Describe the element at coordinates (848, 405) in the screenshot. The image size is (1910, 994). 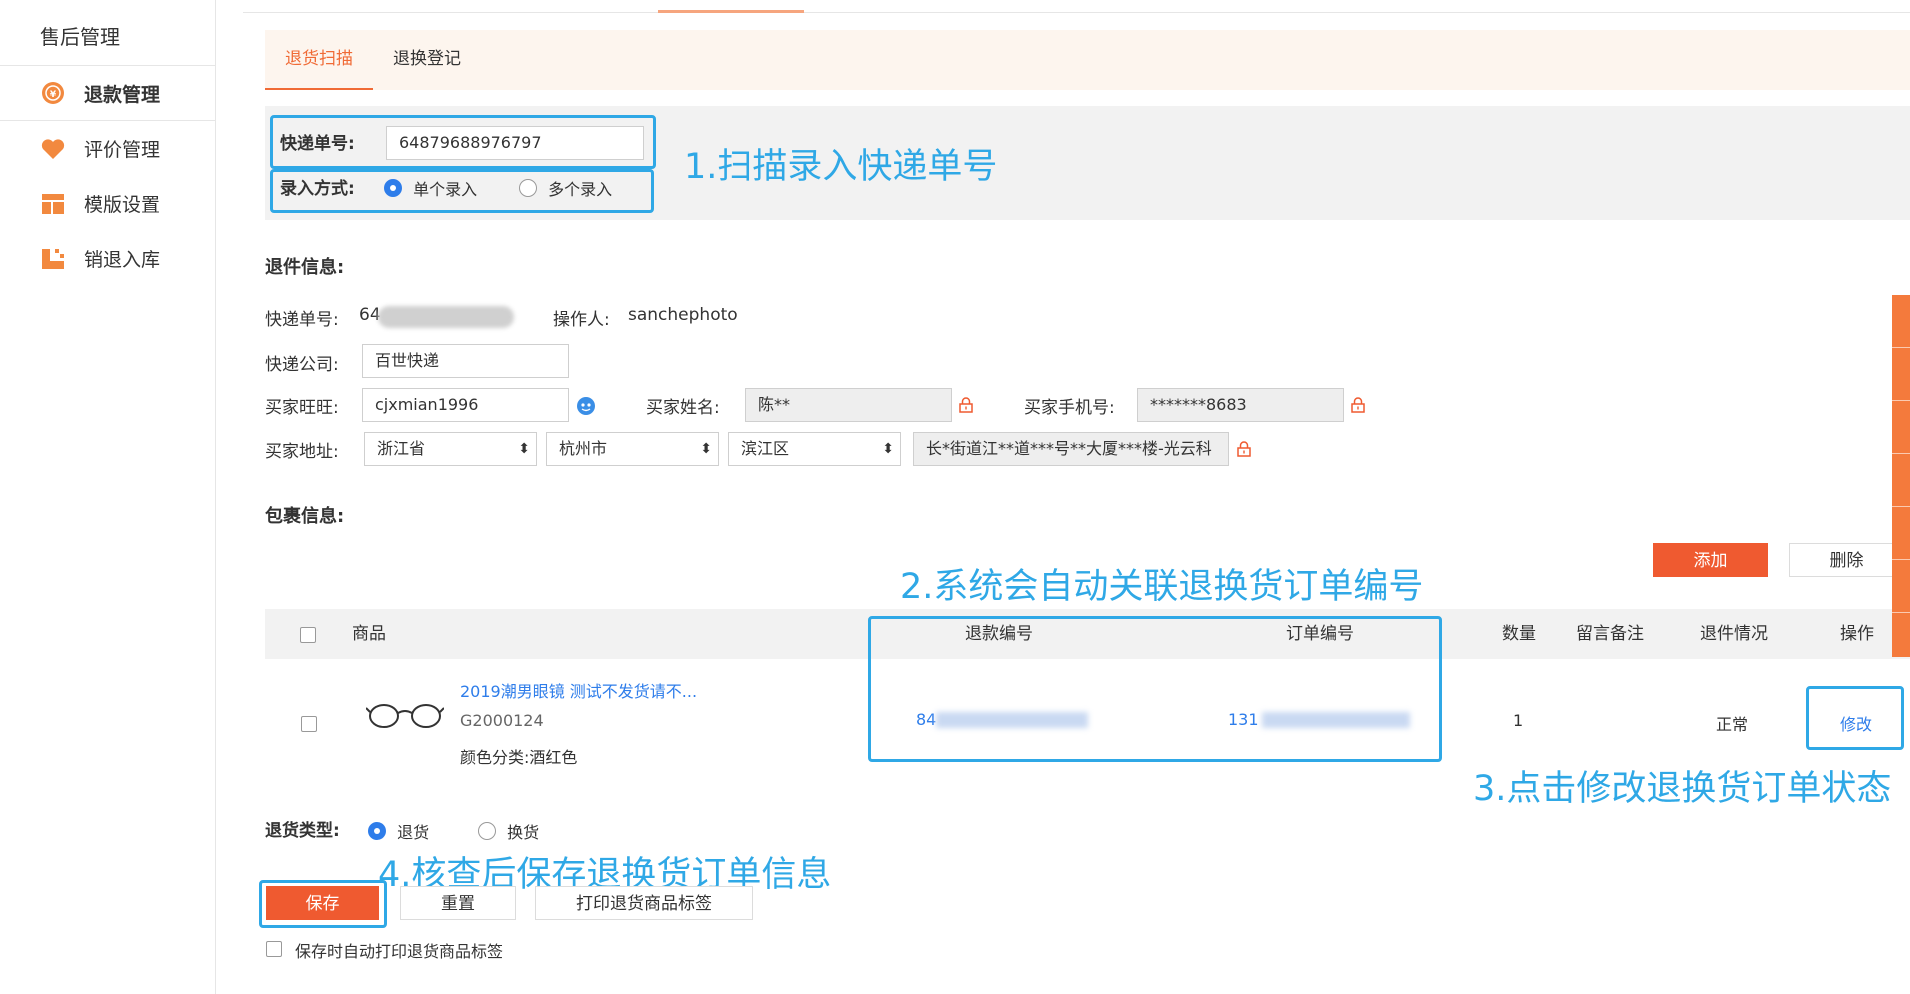
I see `buyer-name-input: 陈**` at that location.